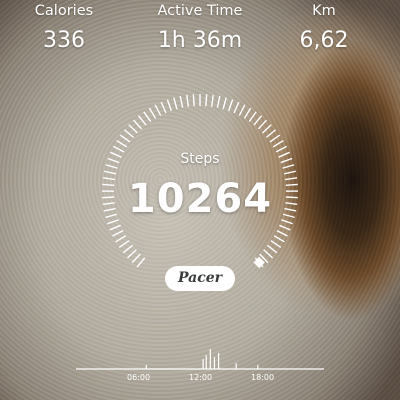 The image size is (400, 400). I want to click on timeline-label: 06:00, so click(138, 377).